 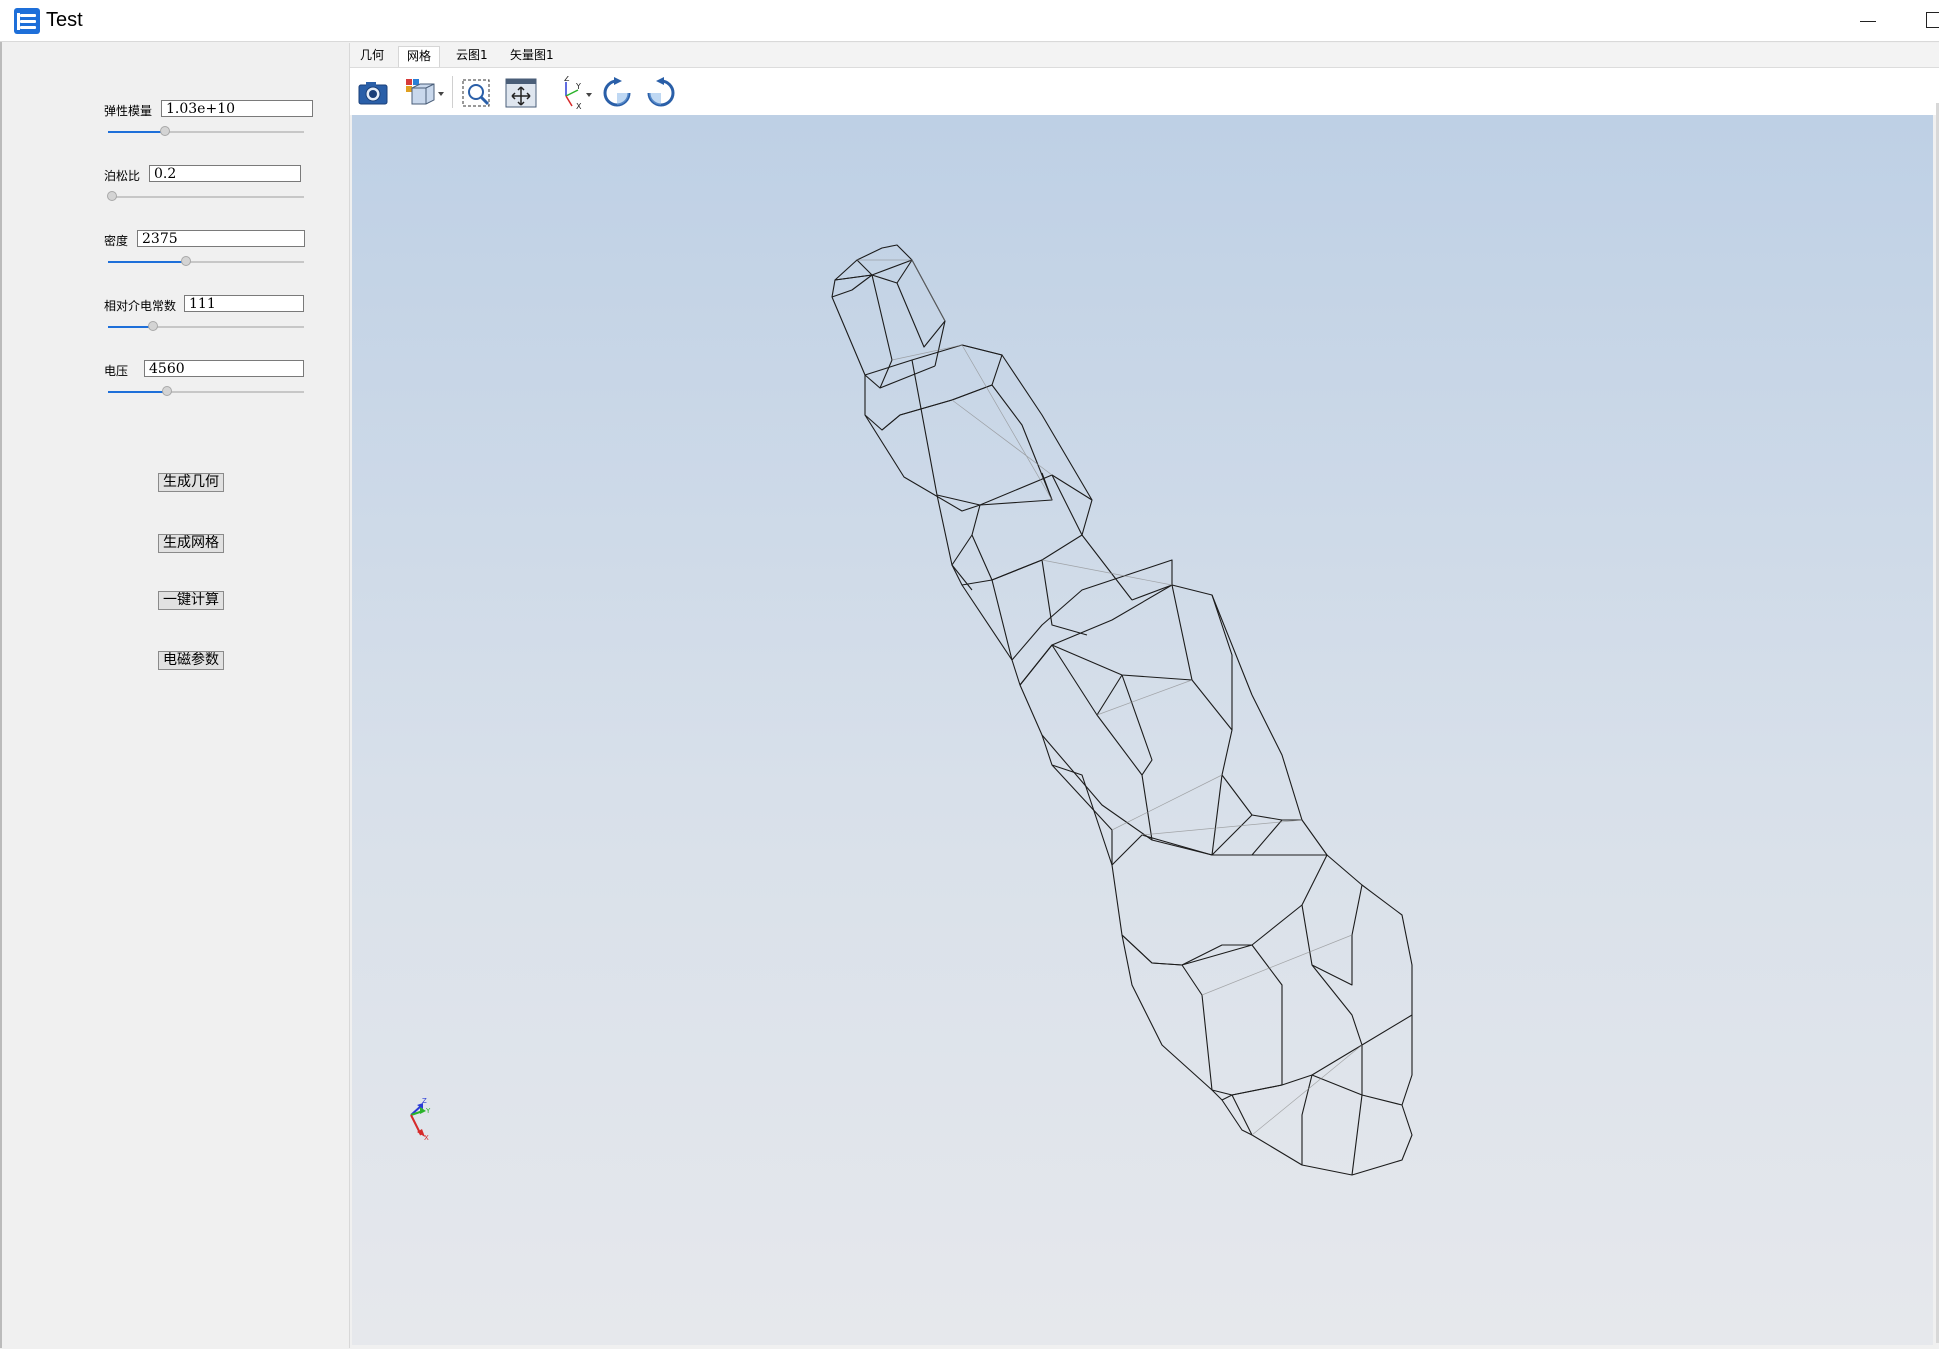 What do you see at coordinates (206, 262) in the screenshot?
I see `density-slider` at bounding box center [206, 262].